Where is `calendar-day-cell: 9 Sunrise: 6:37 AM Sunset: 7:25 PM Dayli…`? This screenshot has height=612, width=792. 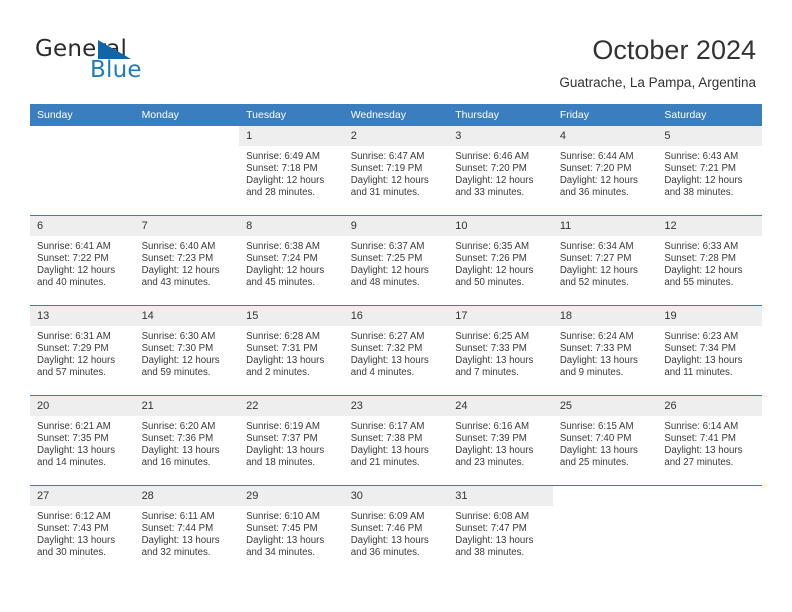 calendar-day-cell: 9 Sunrise: 6:37 AM Sunset: 7:25 PM Dayli… is located at coordinates (396, 260).